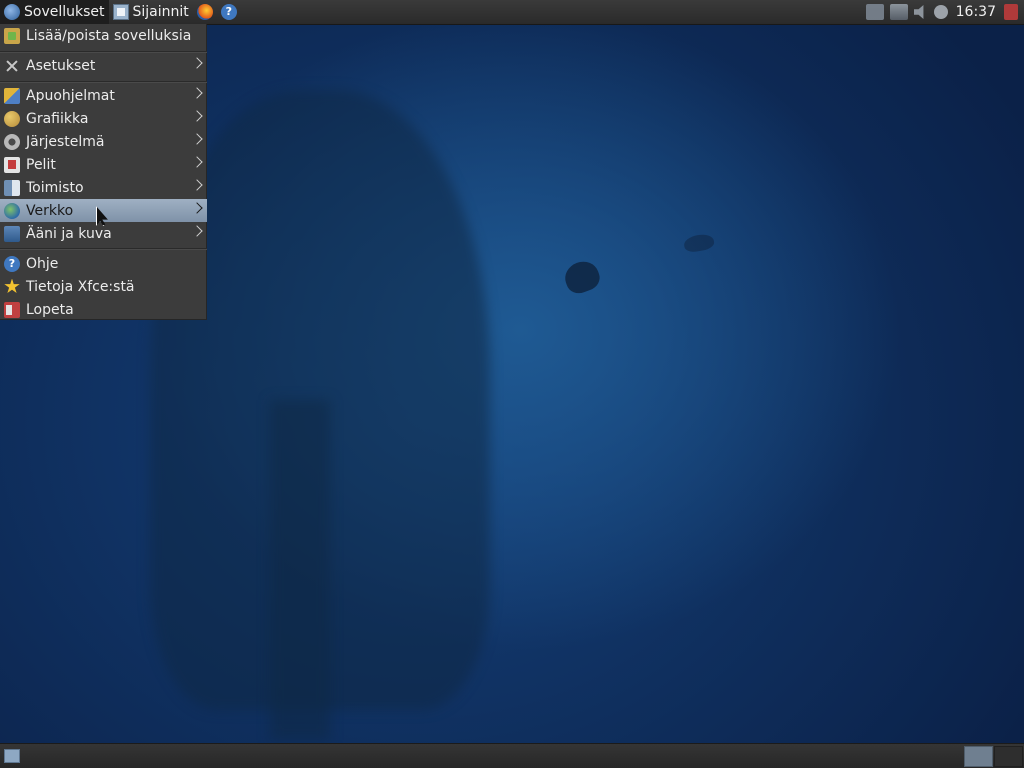  Describe the element at coordinates (50, 210) in the screenshot. I see `menu-item-label: Verkko` at that location.